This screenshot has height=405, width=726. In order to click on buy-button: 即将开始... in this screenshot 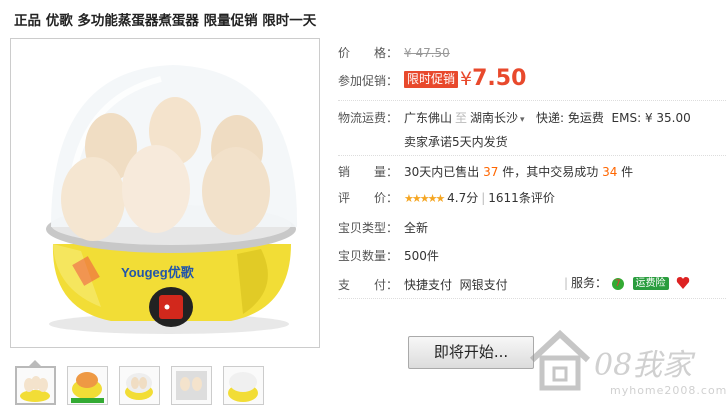, I will do `click(471, 352)`.